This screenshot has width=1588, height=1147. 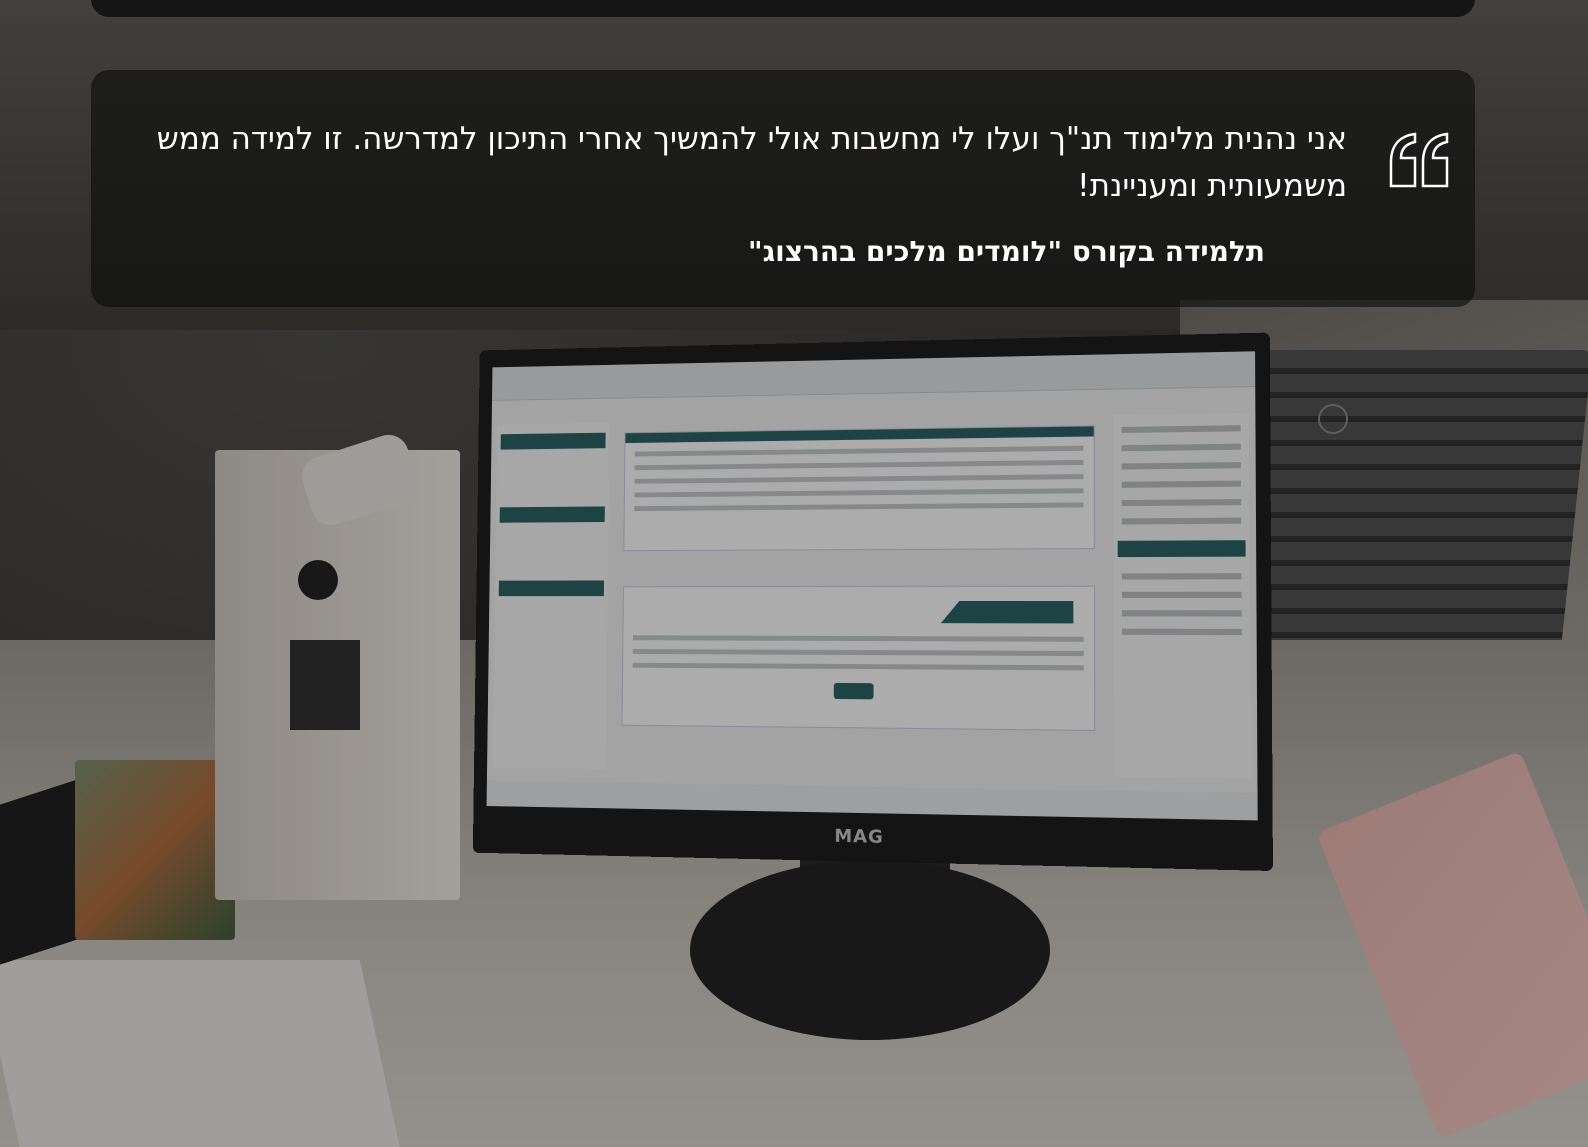 I want to click on quote-marks-icon, so click(x=1420, y=161).